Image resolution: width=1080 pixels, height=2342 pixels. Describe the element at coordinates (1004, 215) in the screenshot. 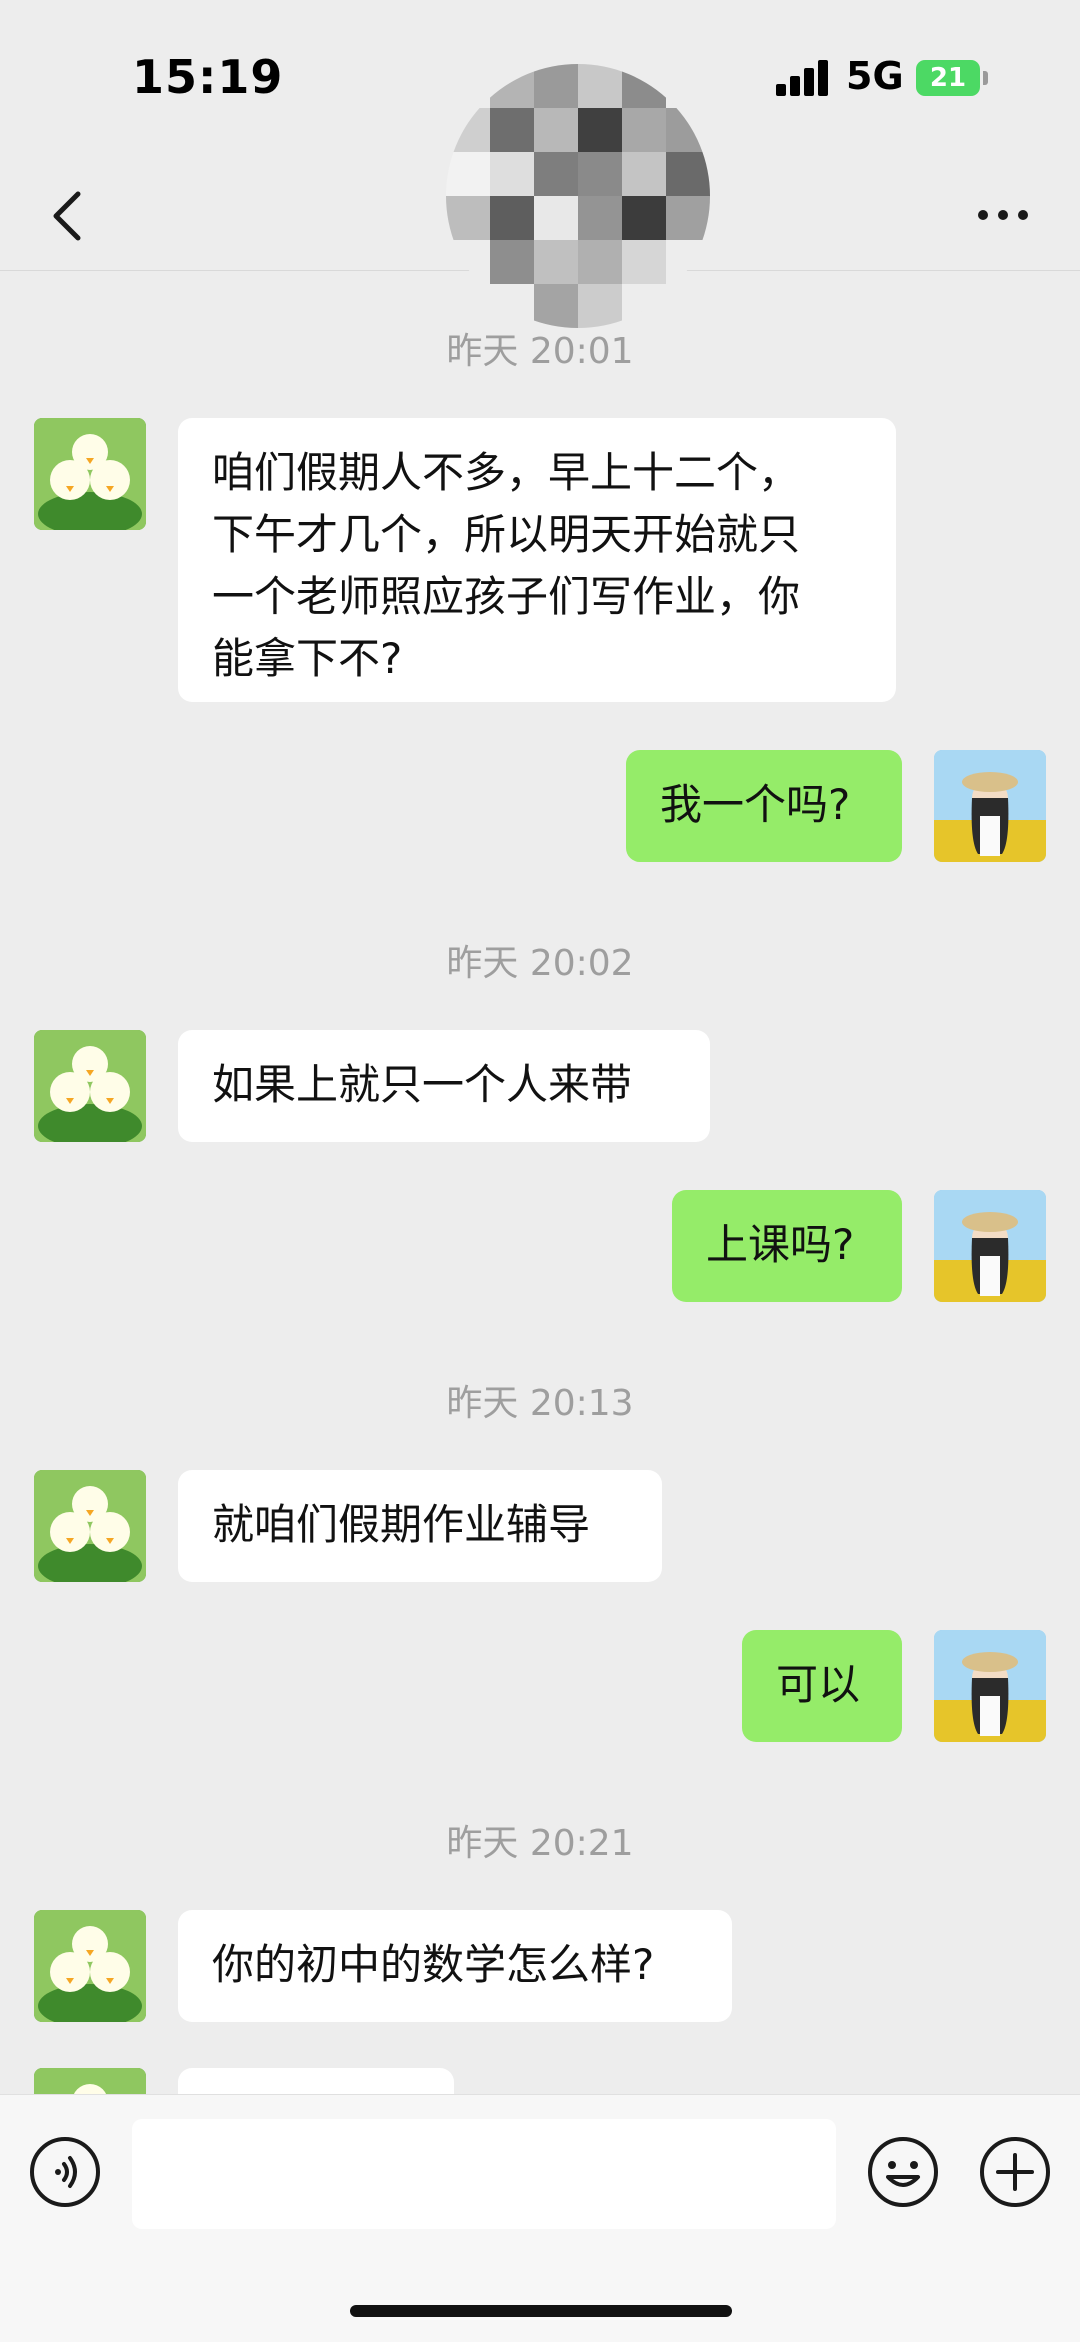

I see `ellipsis-icon` at that location.